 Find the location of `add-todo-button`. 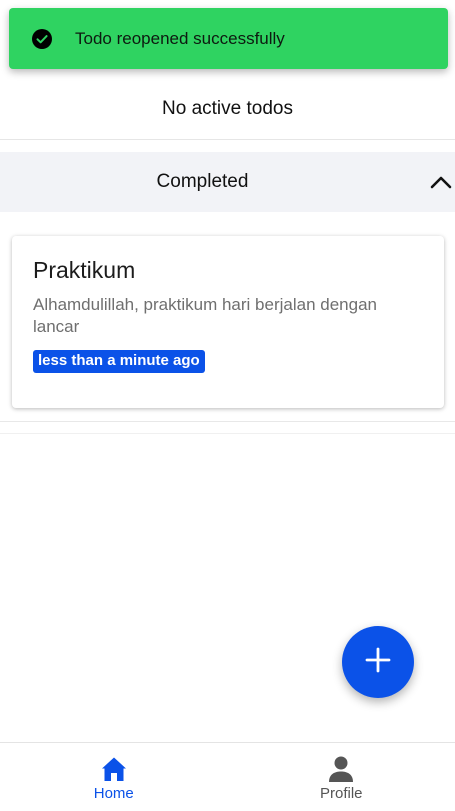

add-todo-button is located at coordinates (378, 662).